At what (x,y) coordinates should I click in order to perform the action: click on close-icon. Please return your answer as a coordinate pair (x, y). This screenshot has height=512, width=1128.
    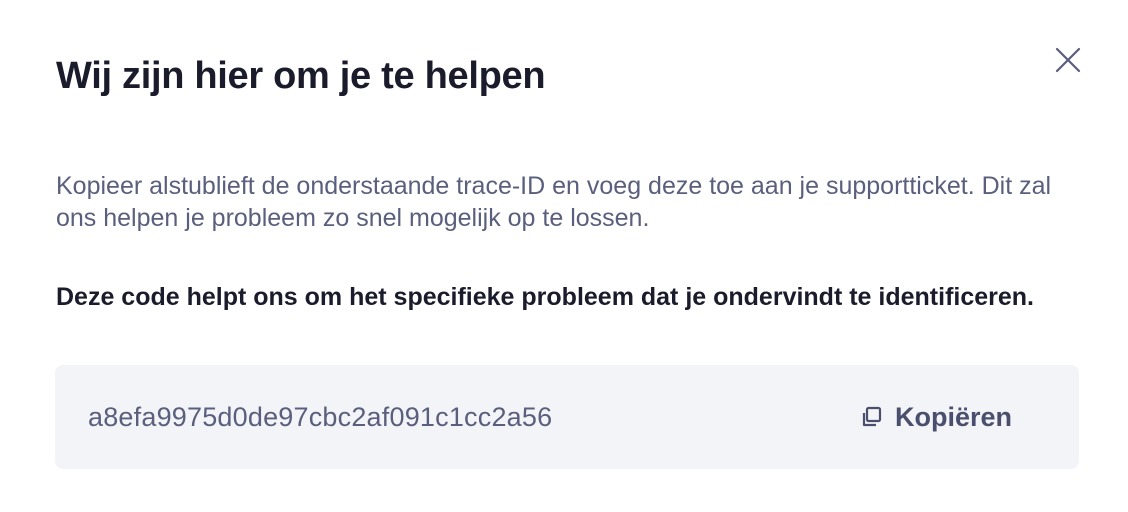
    Looking at the image, I should click on (1068, 60).